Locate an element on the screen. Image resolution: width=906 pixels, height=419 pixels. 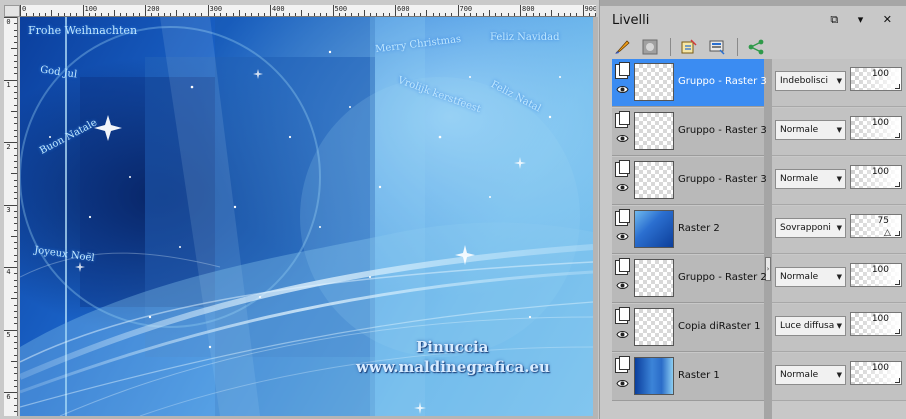
blend-mode-select: Indebolisci ▼ is located at coordinates (810, 81).